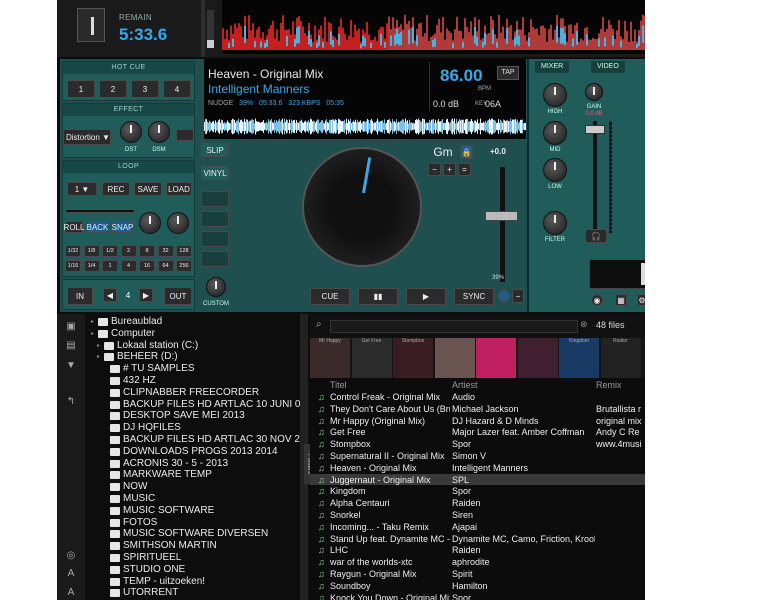 The image size is (777, 600). What do you see at coordinates (129, 381) in the screenshot?
I see `folder-item: 432 HZ` at bounding box center [129, 381].